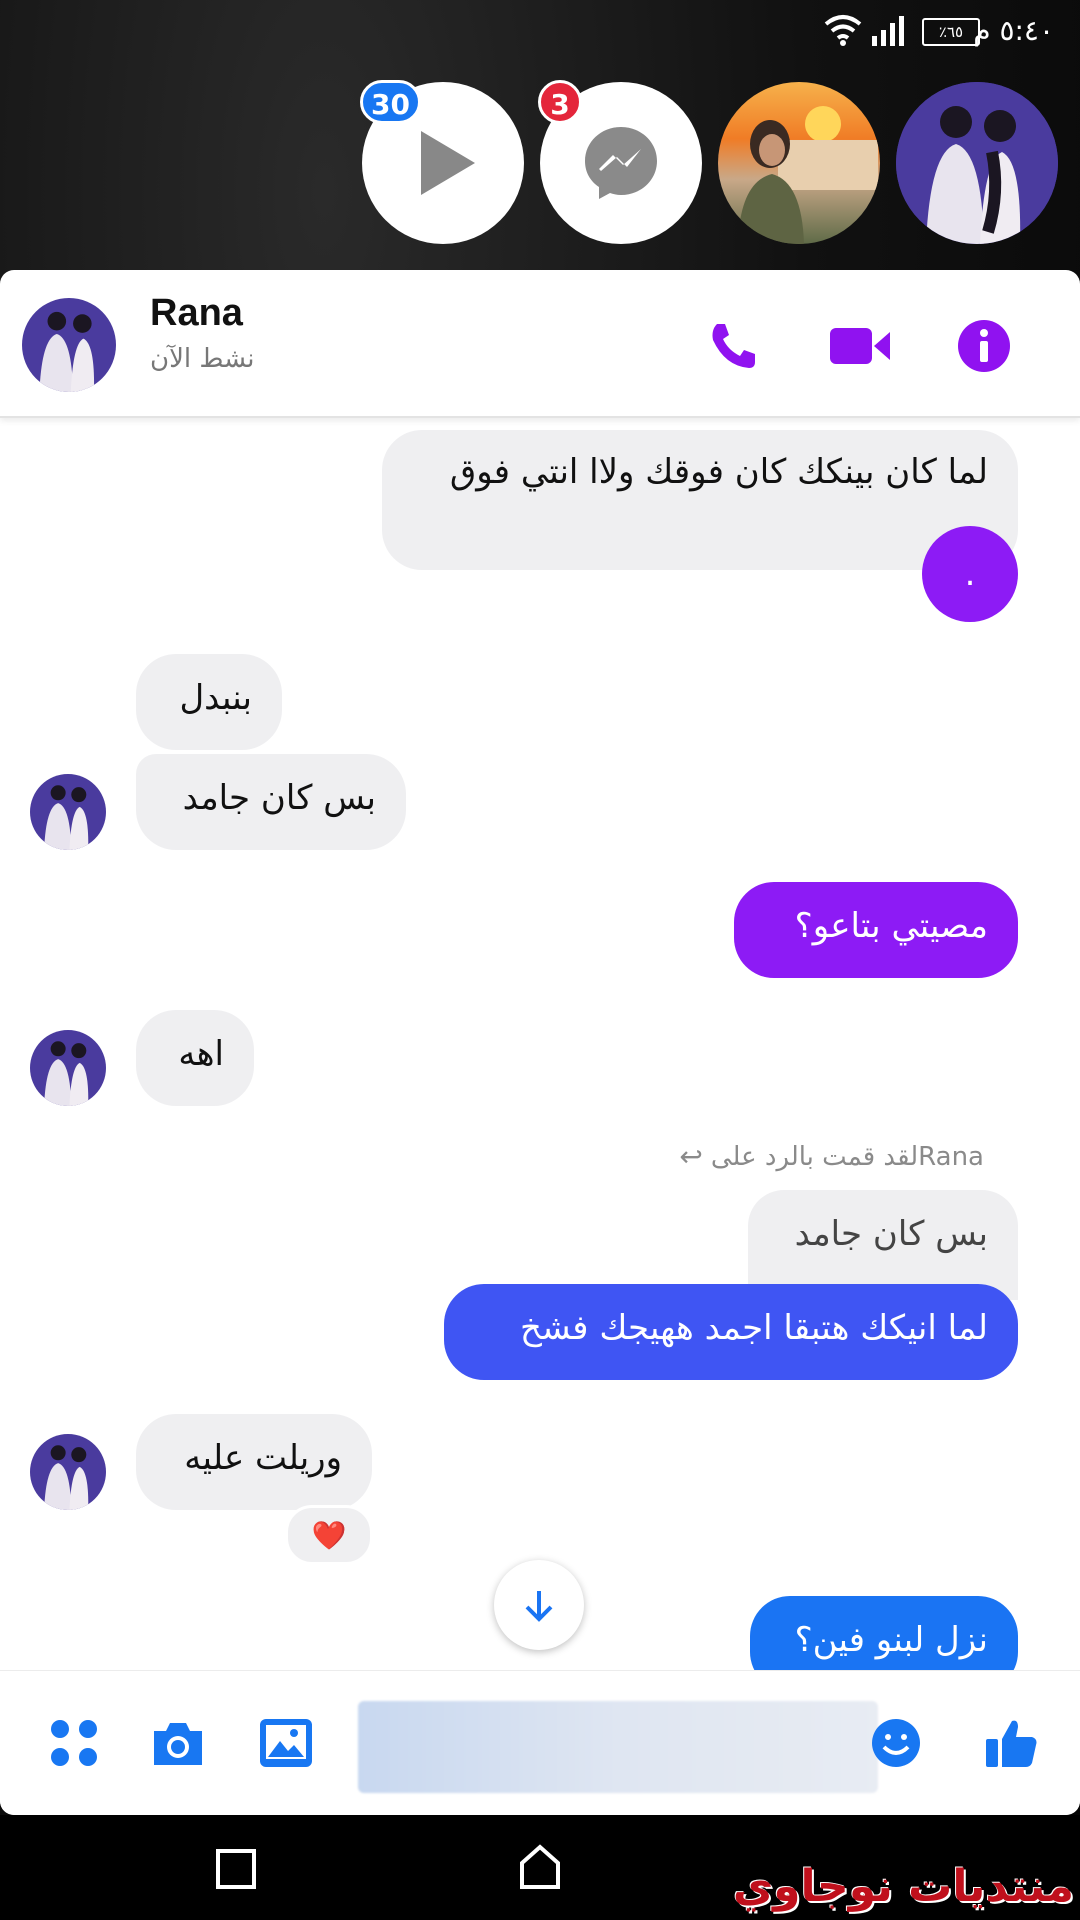 This screenshot has width=1080, height=1920. What do you see at coordinates (448, 163) in the screenshot?
I see `play-icon` at bounding box center [448, 163].